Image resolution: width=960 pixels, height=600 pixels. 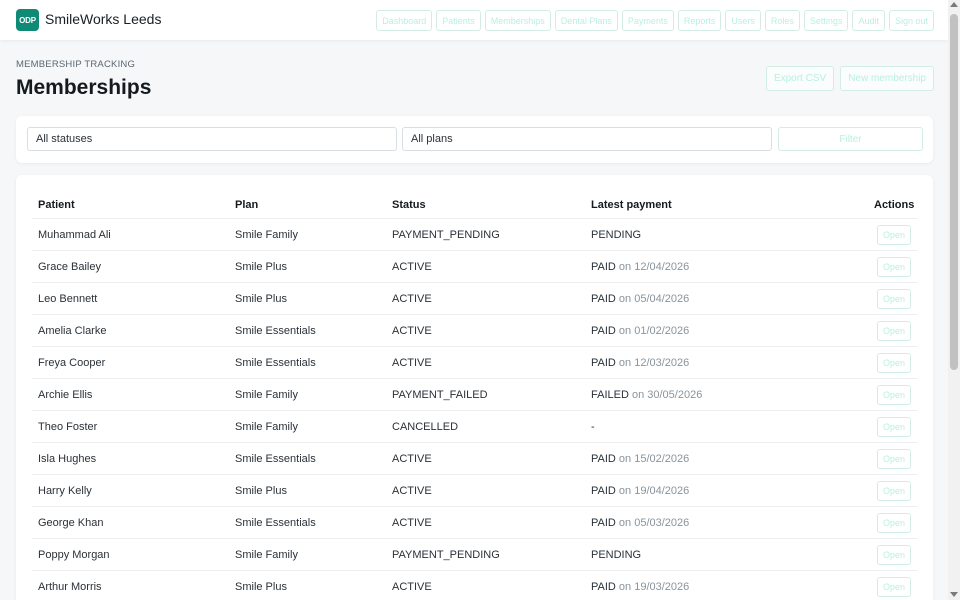 I want to click on nav-reports: Reports, so click(x=699, y=20).